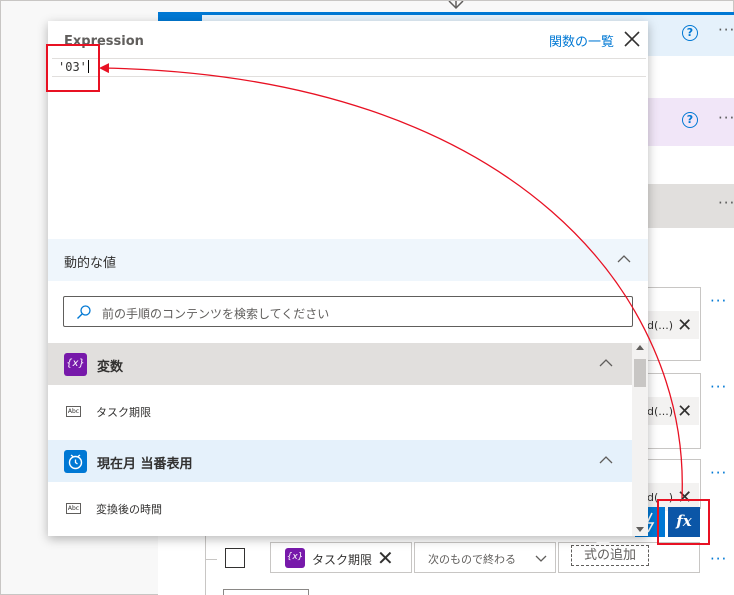  I want to click on condition-row-1-value: d(...) ✕, so click(672, 325).